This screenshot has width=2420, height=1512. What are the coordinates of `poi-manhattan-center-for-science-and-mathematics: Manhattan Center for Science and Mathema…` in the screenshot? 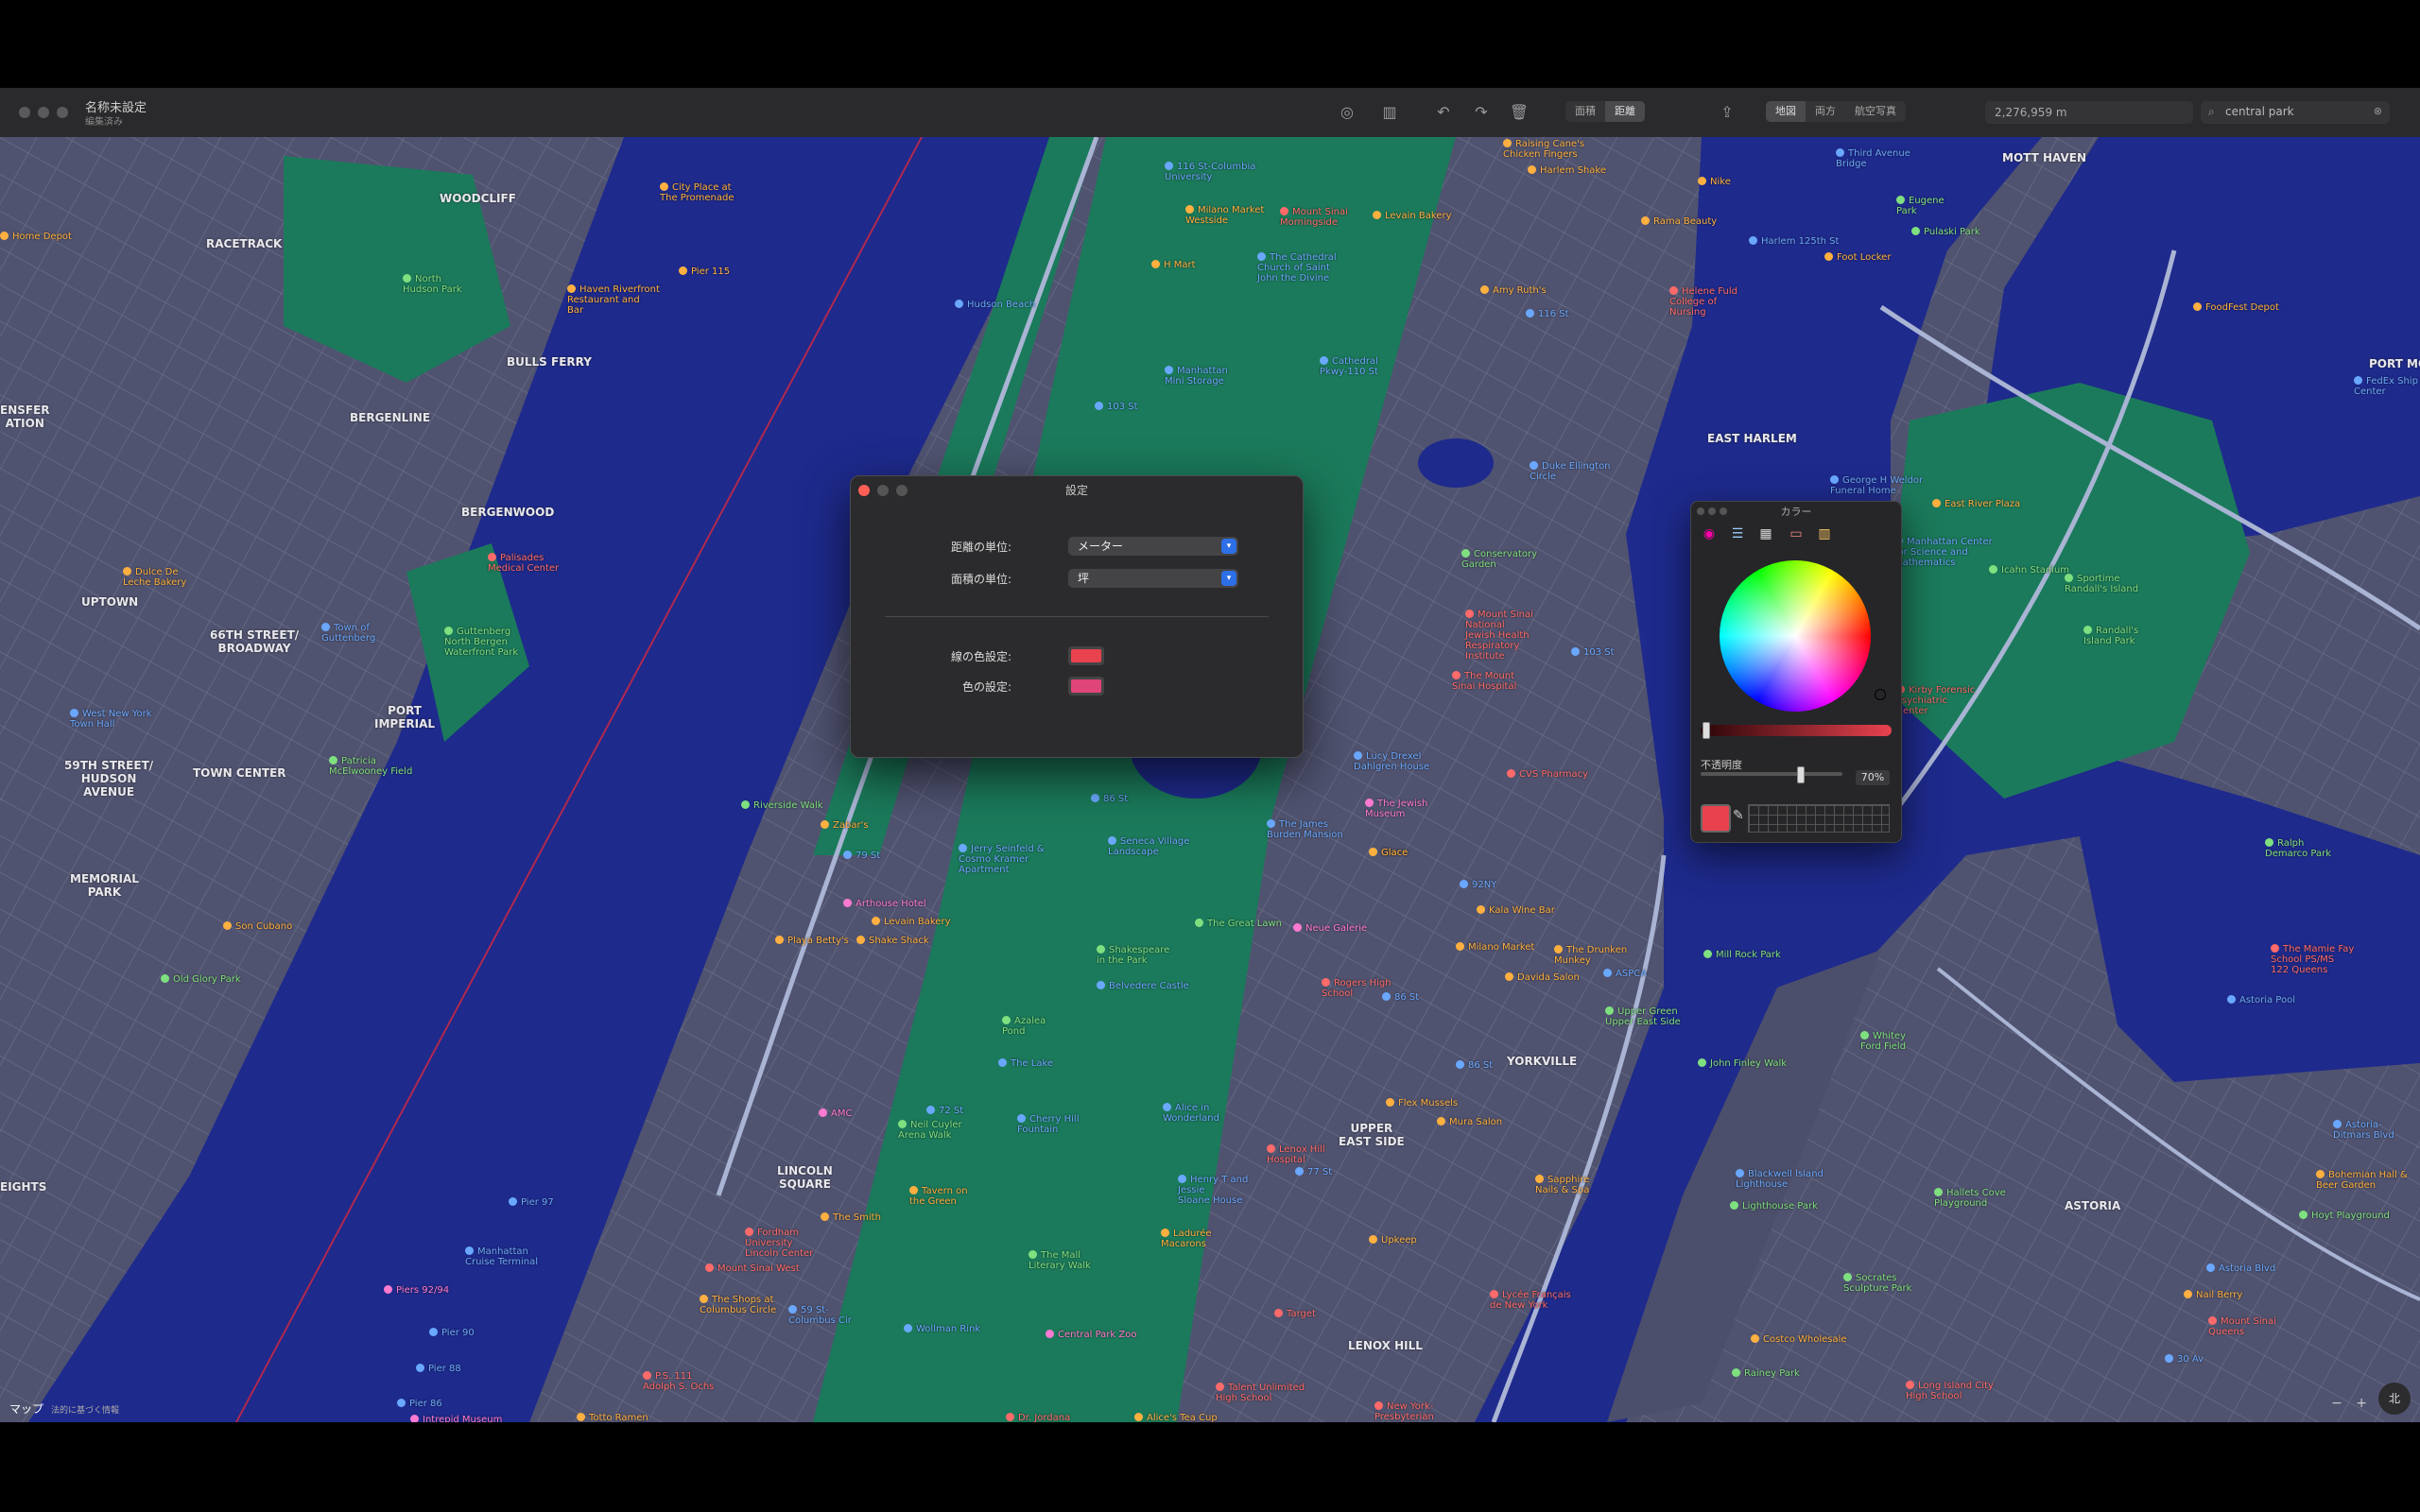 It's located at (1943, 552).